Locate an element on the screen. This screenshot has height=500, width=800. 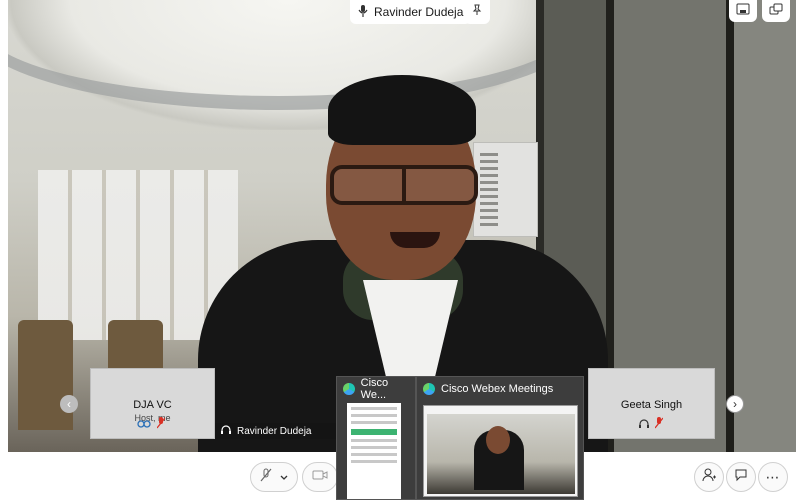
speaker-hair is located at coordinates (402, 110).